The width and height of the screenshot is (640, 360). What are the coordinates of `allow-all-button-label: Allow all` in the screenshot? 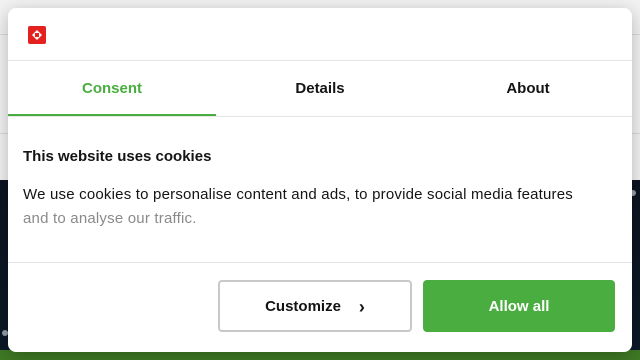 It's located at (519, 306).